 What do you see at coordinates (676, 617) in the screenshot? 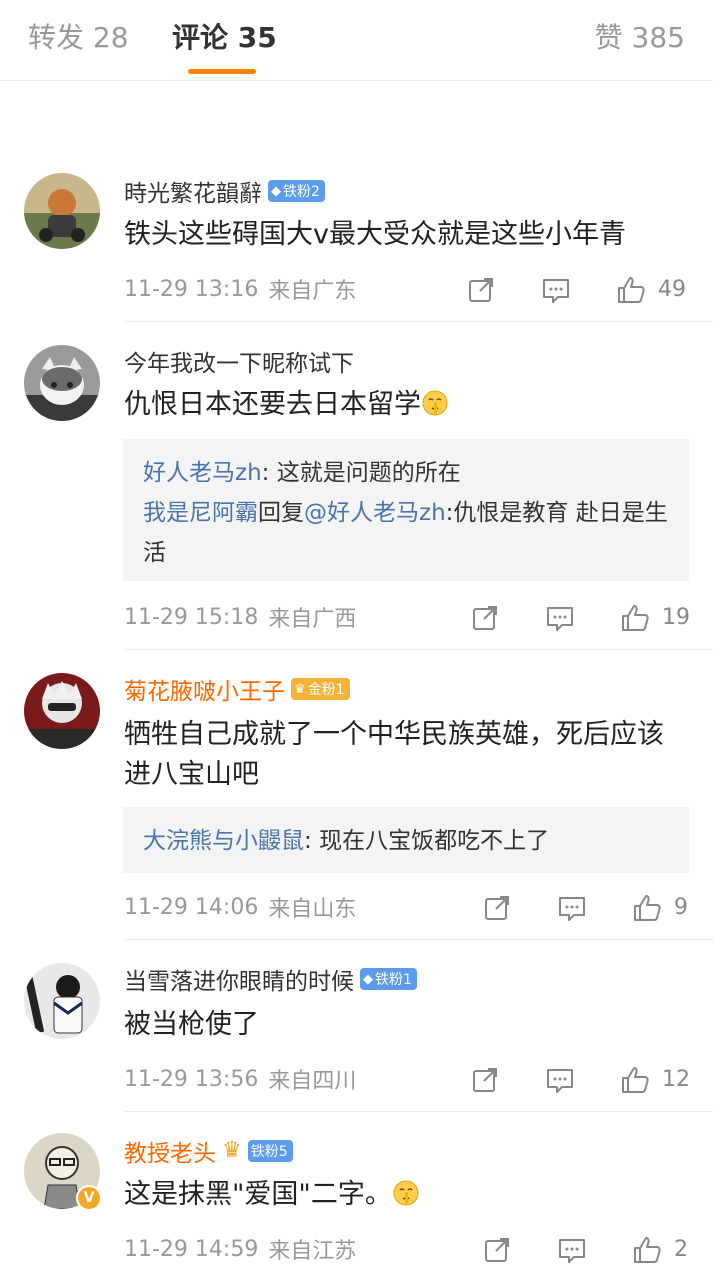
I see `like-count: 19` at bounding box center [676, 617].